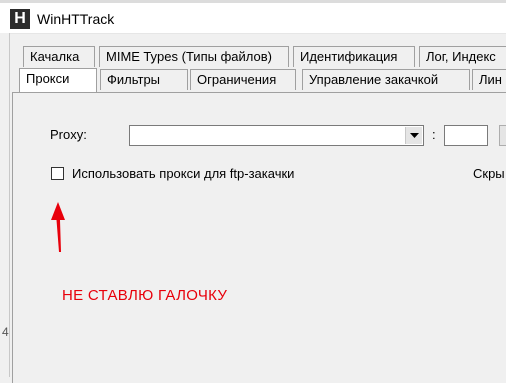 The width and height of the screenshot is (506, 383). I want to click on left-window-edge: 4, so click(5, 205).